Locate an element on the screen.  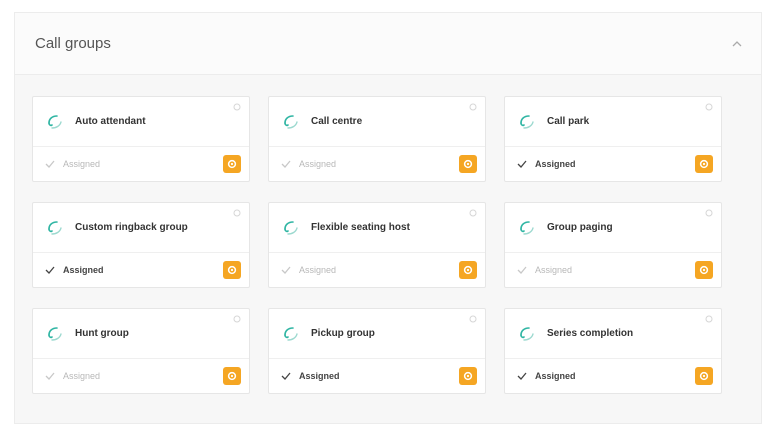
call-group-card: Custom ringback group Assigned is located at coordinates (141, 245).